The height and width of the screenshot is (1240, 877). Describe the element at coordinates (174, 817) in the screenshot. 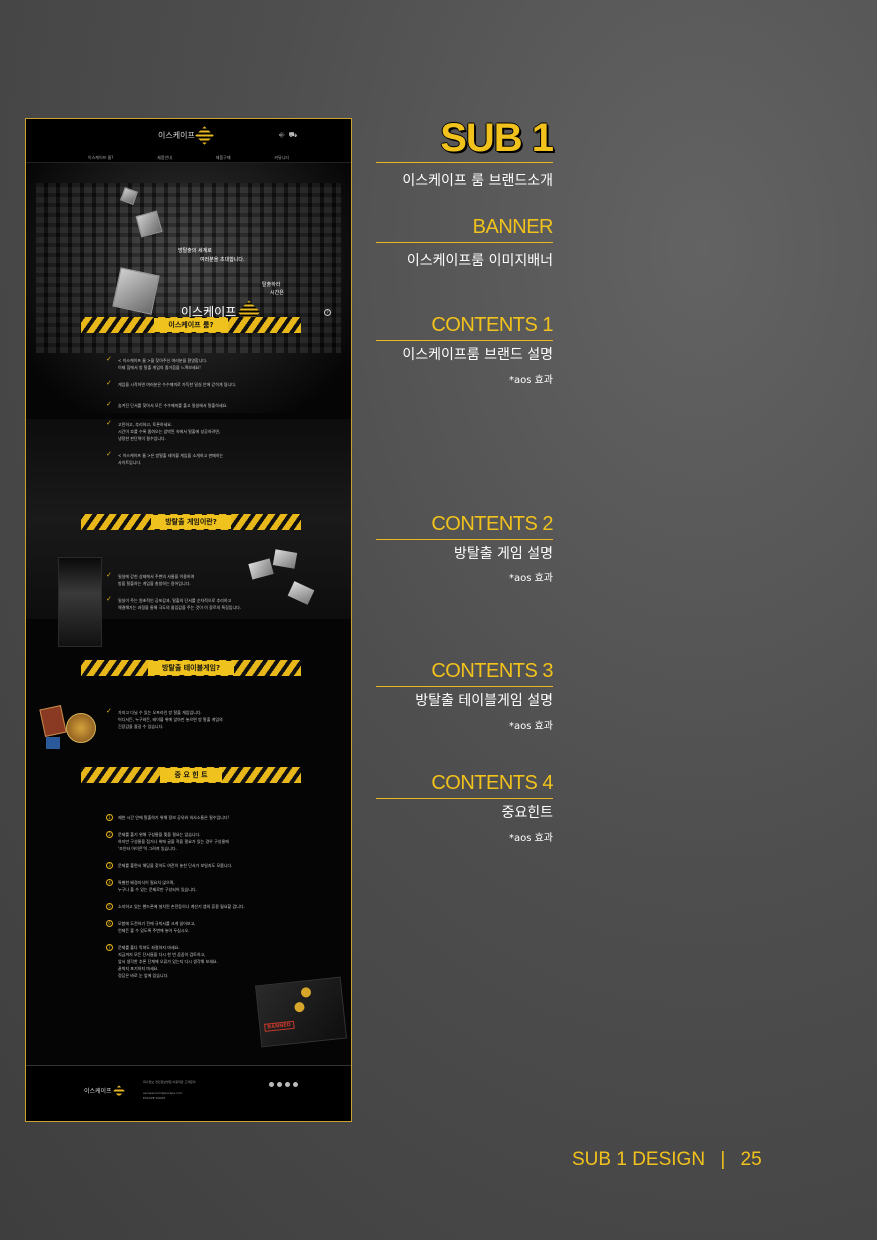

I see `hint-line: 제한 시간 안에 탈출하기 위해 정보 공유와 의사소통은 필수입니다!` at that location.